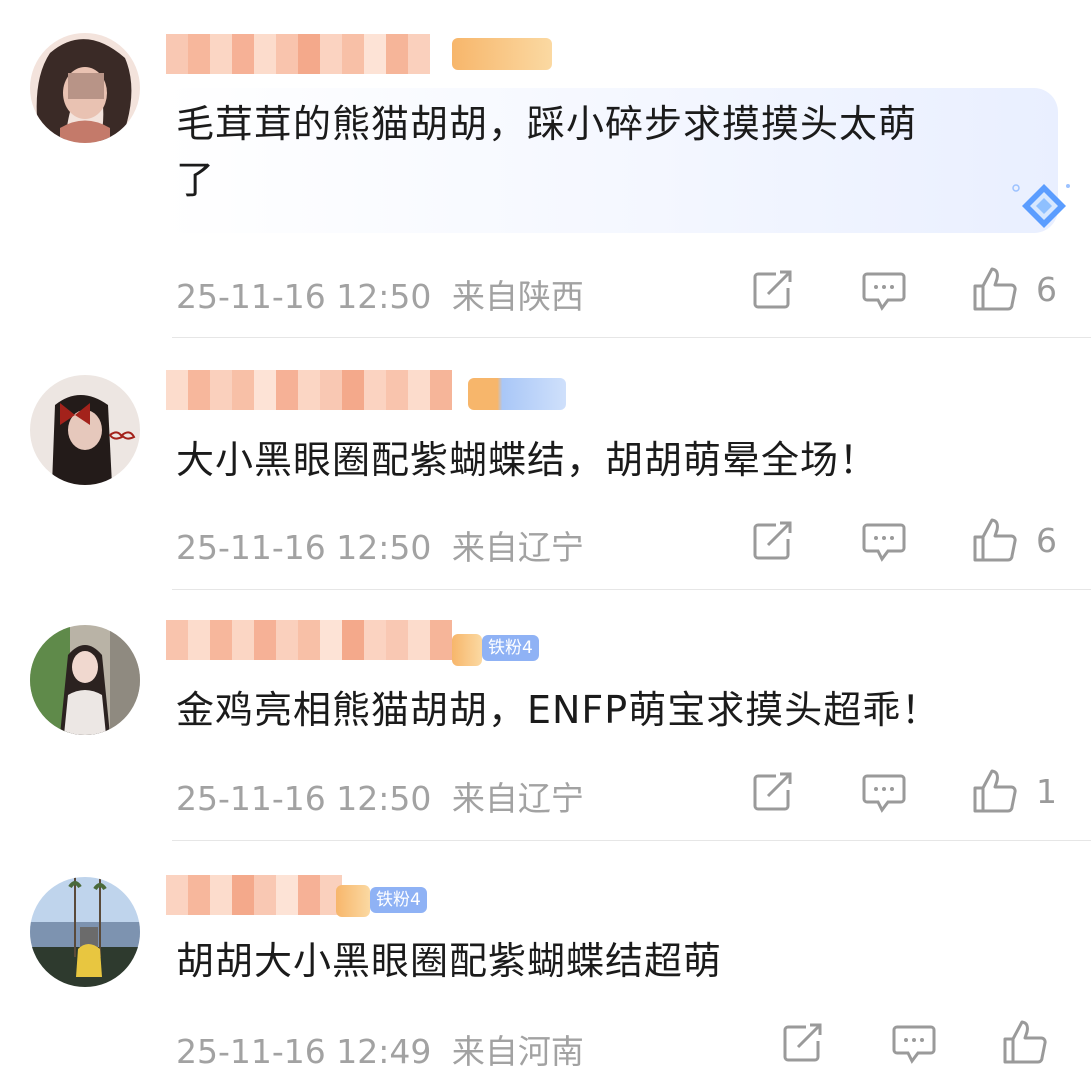  Describe the element at coordinates (527, 460) in the screenshot. I see `comment-text: 大小黑眼圈配紫蝴蝶结，胡胡萌晕全场！` at that location.